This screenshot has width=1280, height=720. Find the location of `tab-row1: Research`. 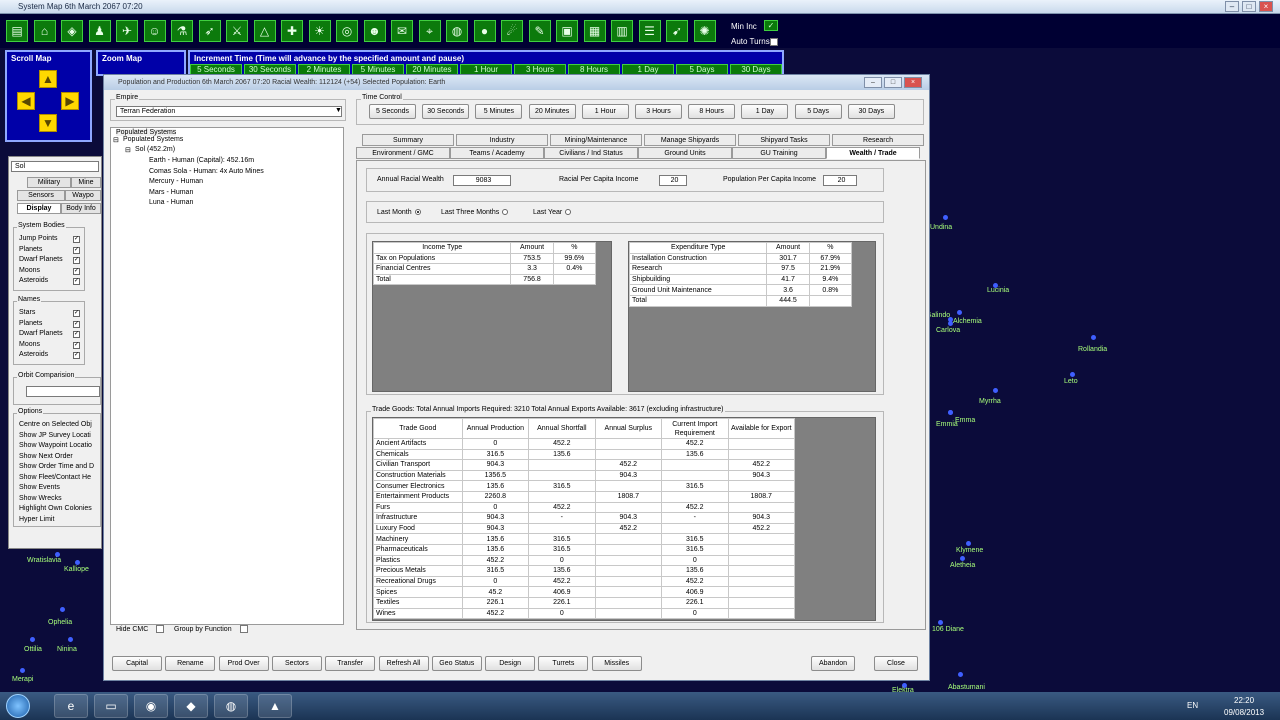

tab-row1: Research is located at coordinates (878, 140).